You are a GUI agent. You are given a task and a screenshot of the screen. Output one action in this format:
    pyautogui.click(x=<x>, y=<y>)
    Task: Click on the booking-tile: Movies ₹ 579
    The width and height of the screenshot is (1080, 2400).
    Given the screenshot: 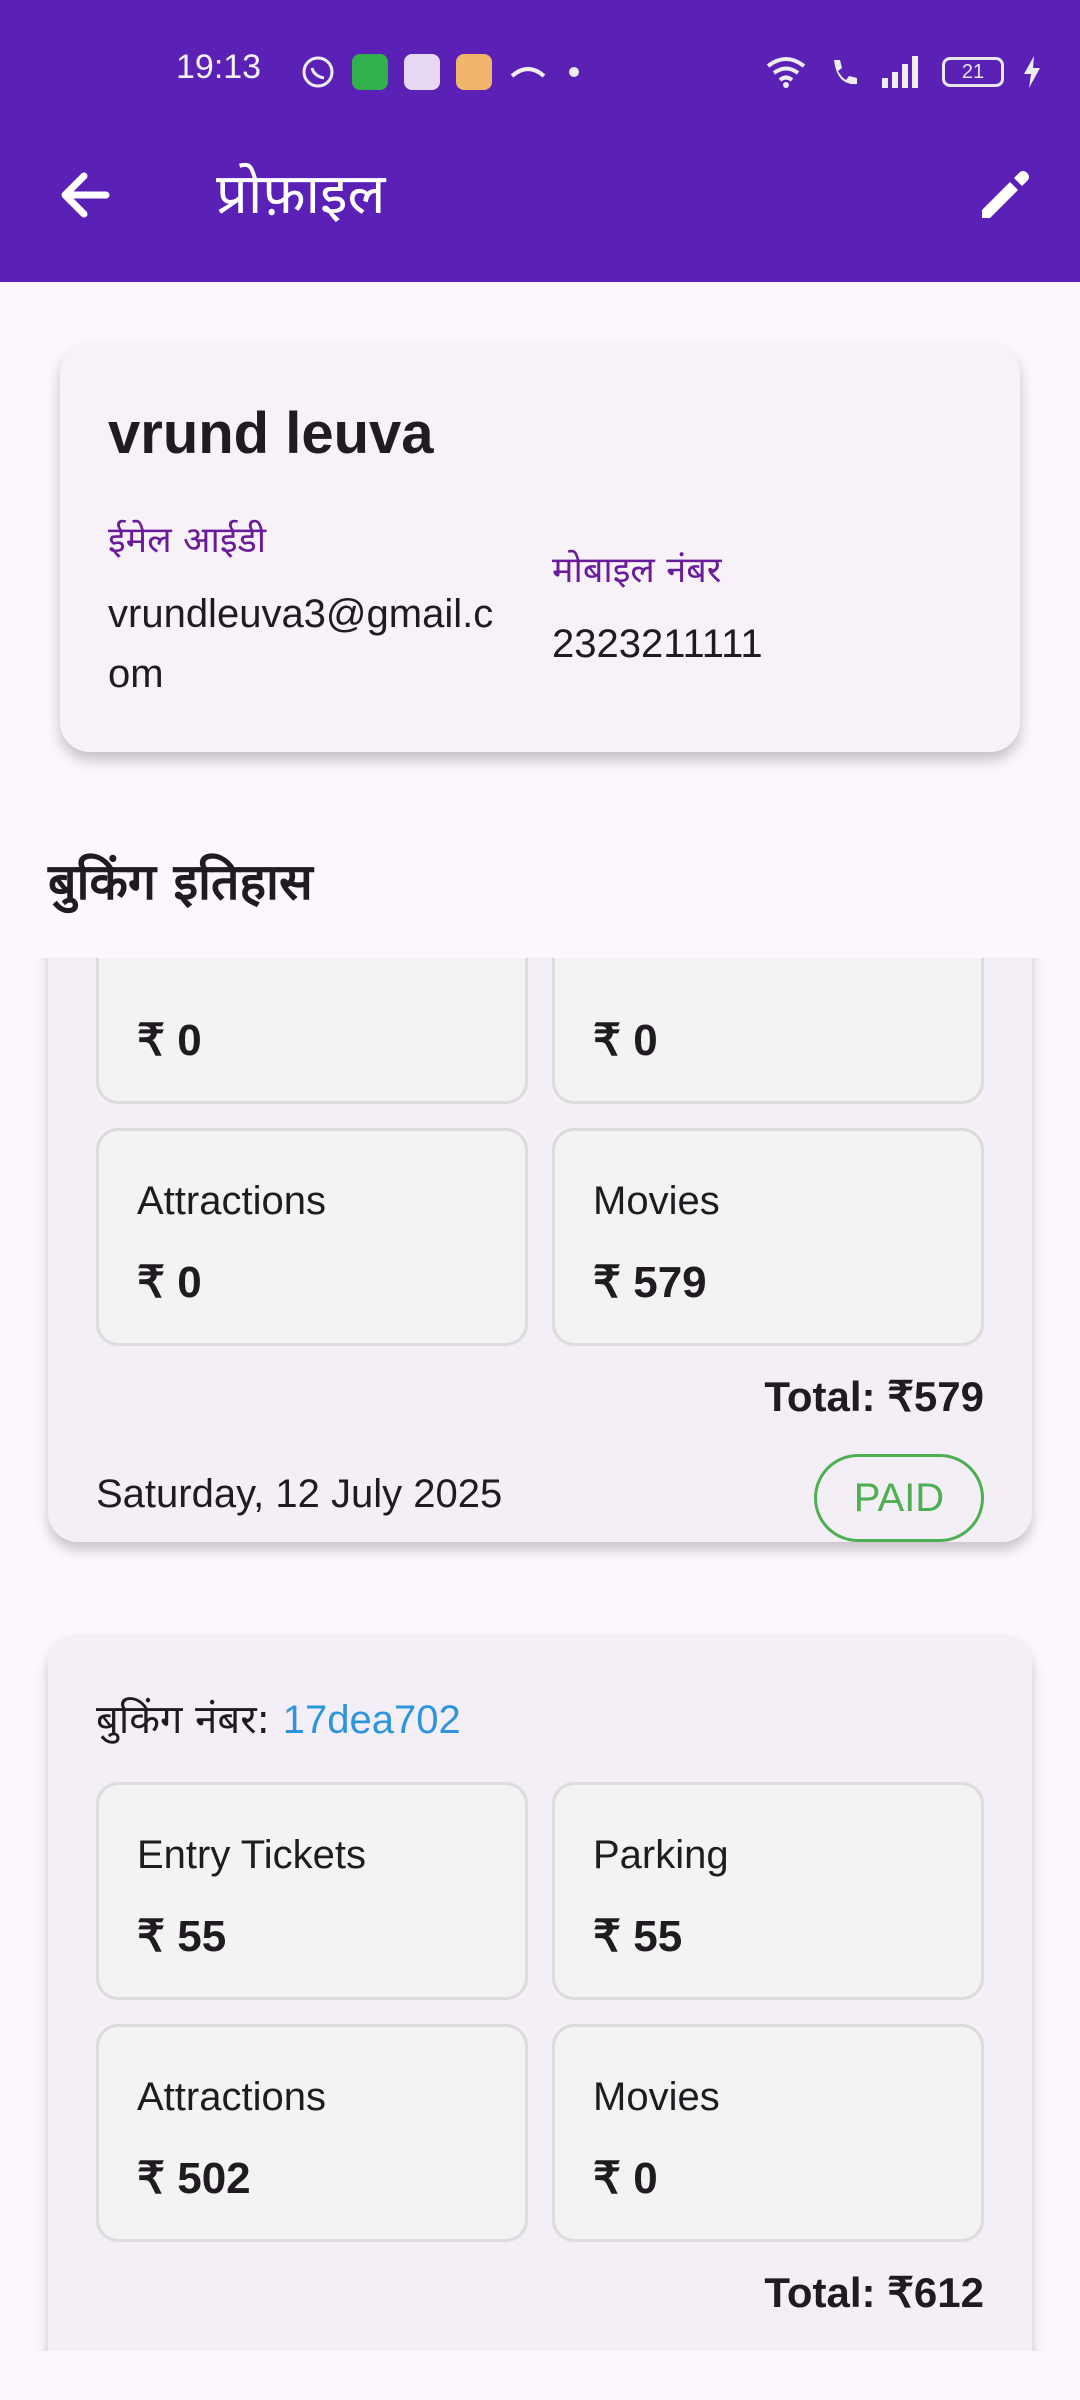 What is the action you would take?
    pyautogui.click(x=768, y=1237)
    